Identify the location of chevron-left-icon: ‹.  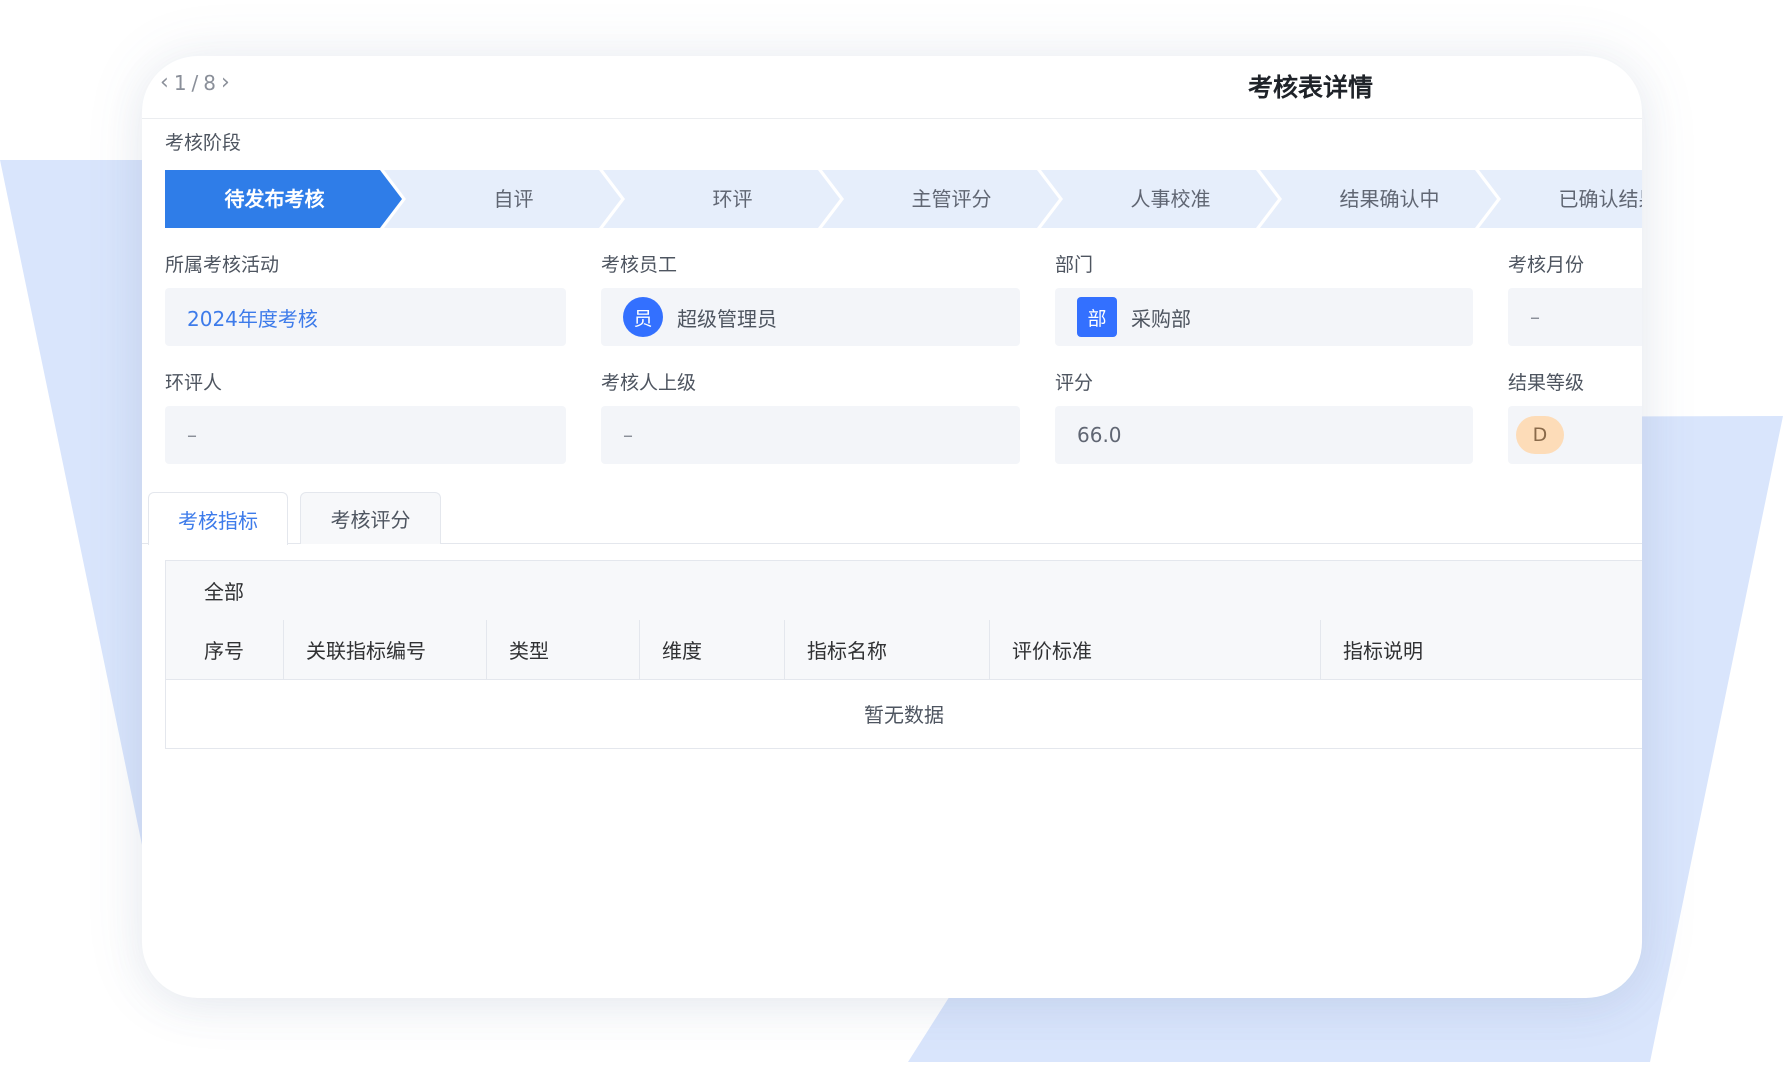
(165, 82).